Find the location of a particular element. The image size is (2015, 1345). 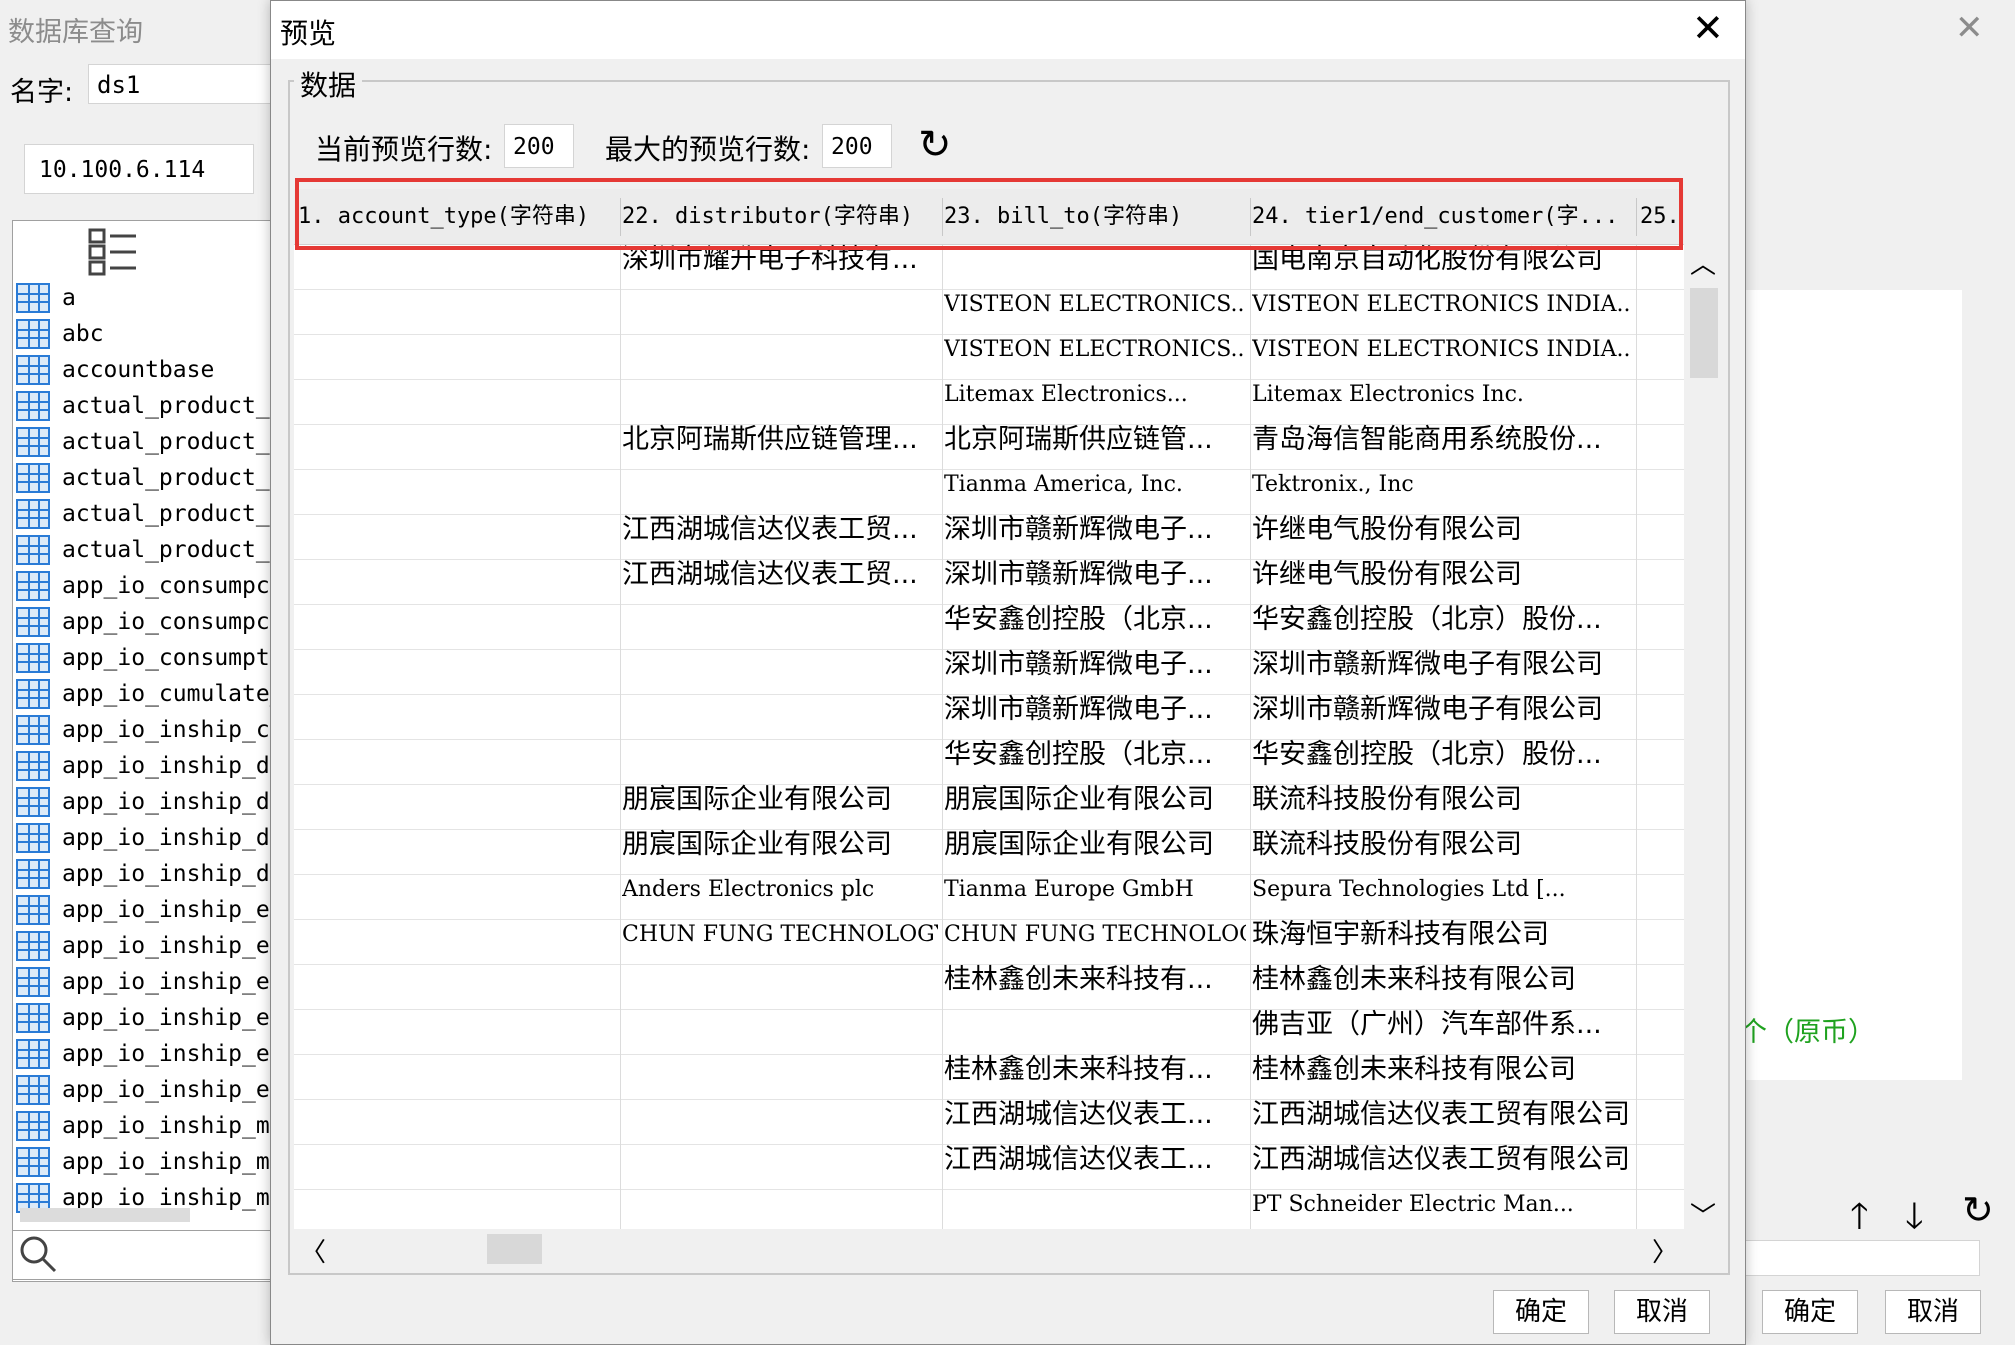

table-list-item: app_io_cumulate_ is located at coordinates (150, 694).